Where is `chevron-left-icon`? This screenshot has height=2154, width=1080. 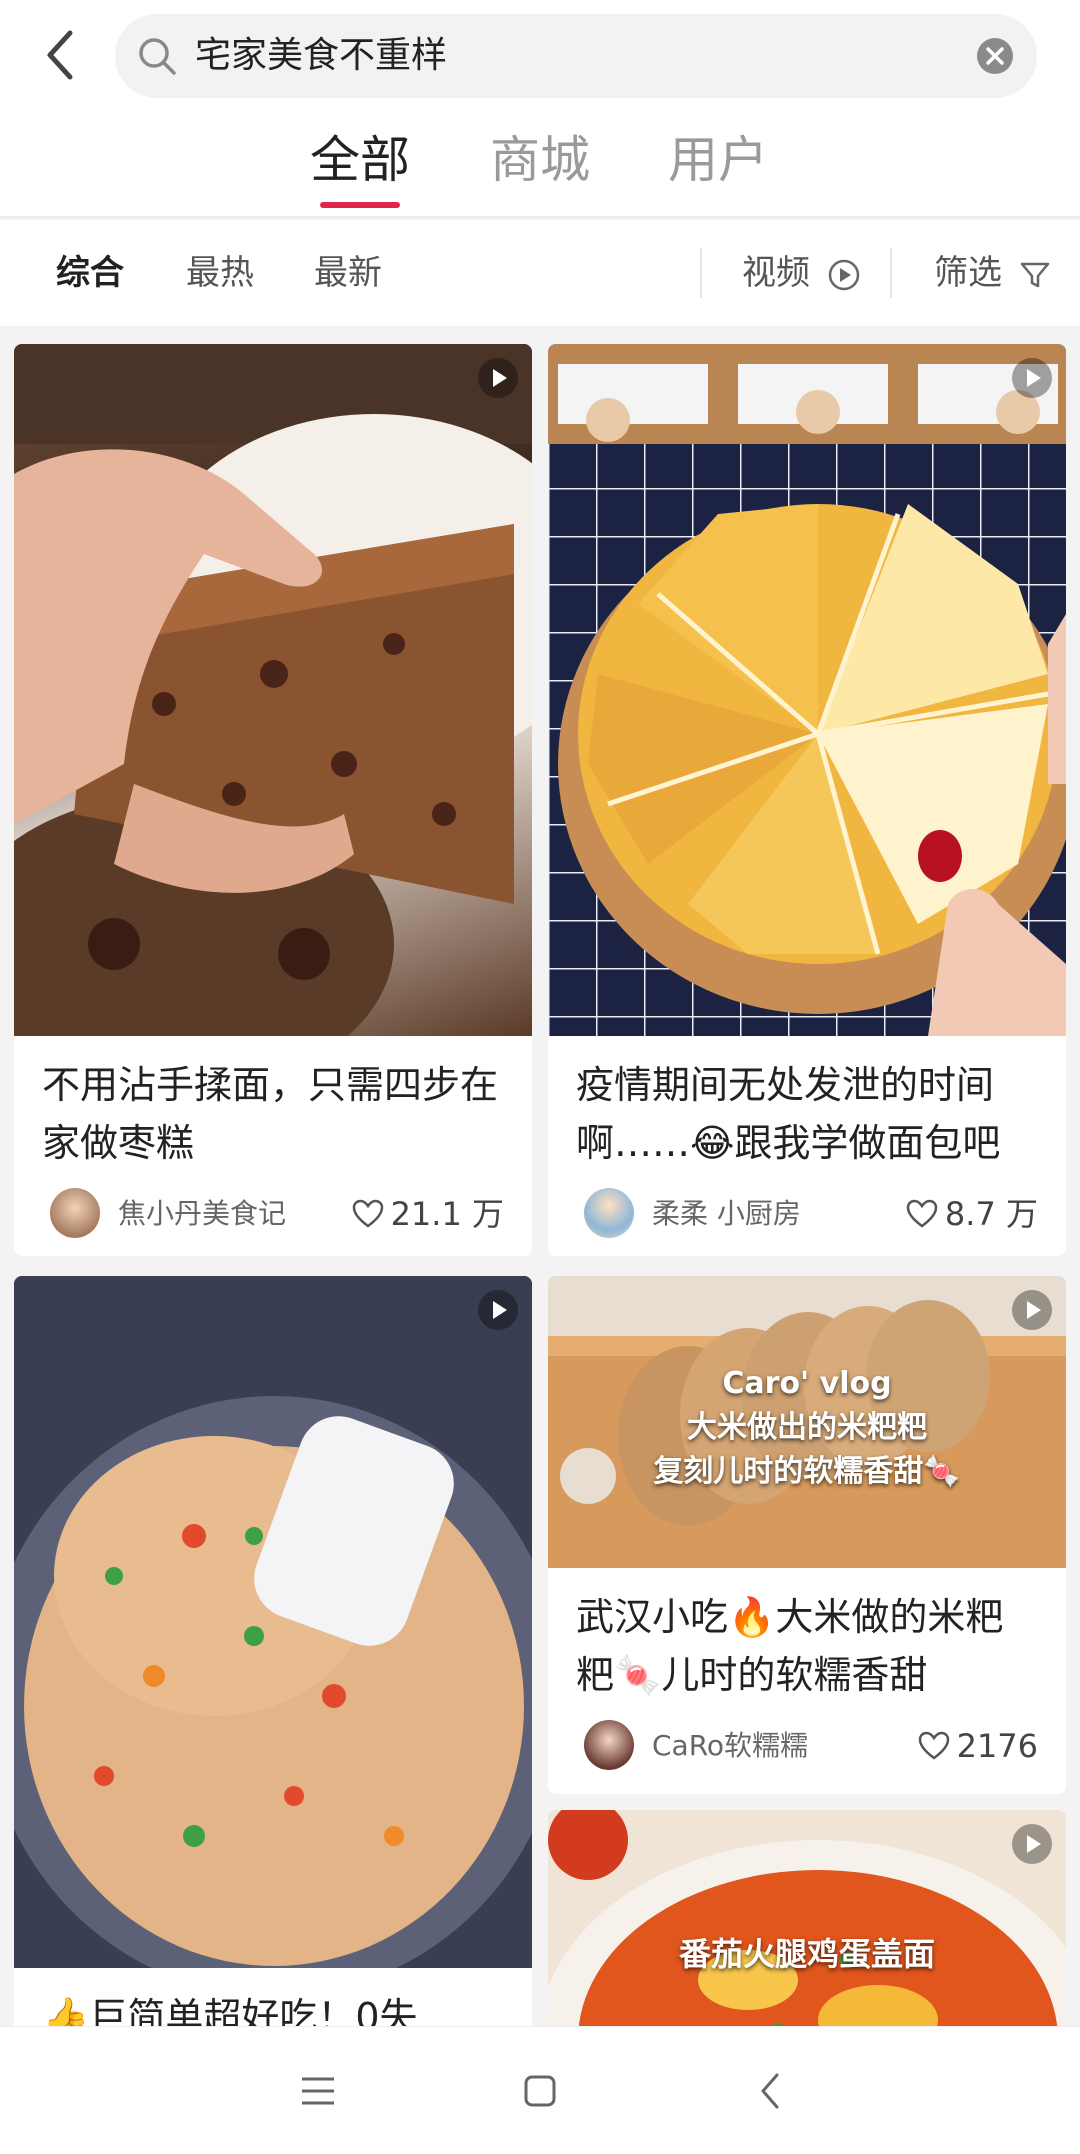
chevron-left-icon is located at coordinates (60, 55).